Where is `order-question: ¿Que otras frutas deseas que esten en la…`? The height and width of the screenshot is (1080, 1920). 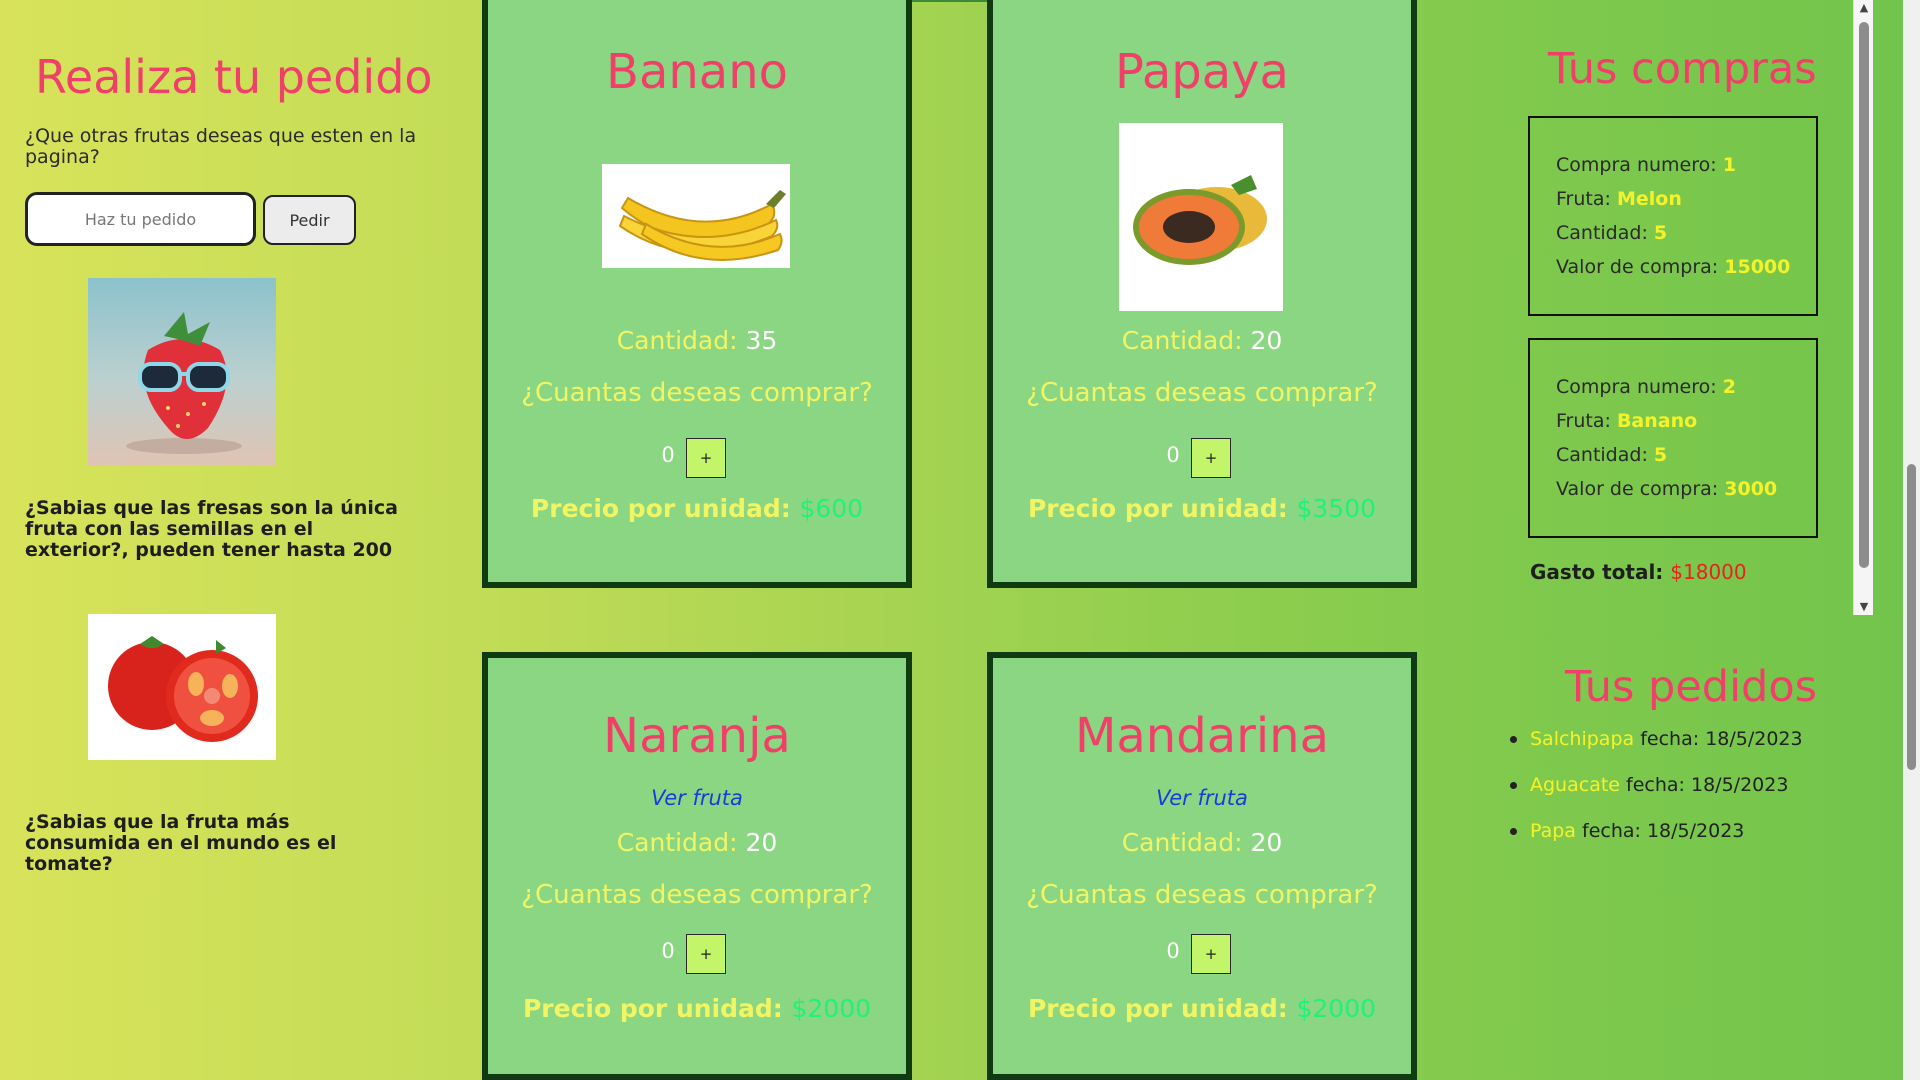
order-question: ¿Que otras frutas deseas que esten en la… is located at coordinates (221, 146).